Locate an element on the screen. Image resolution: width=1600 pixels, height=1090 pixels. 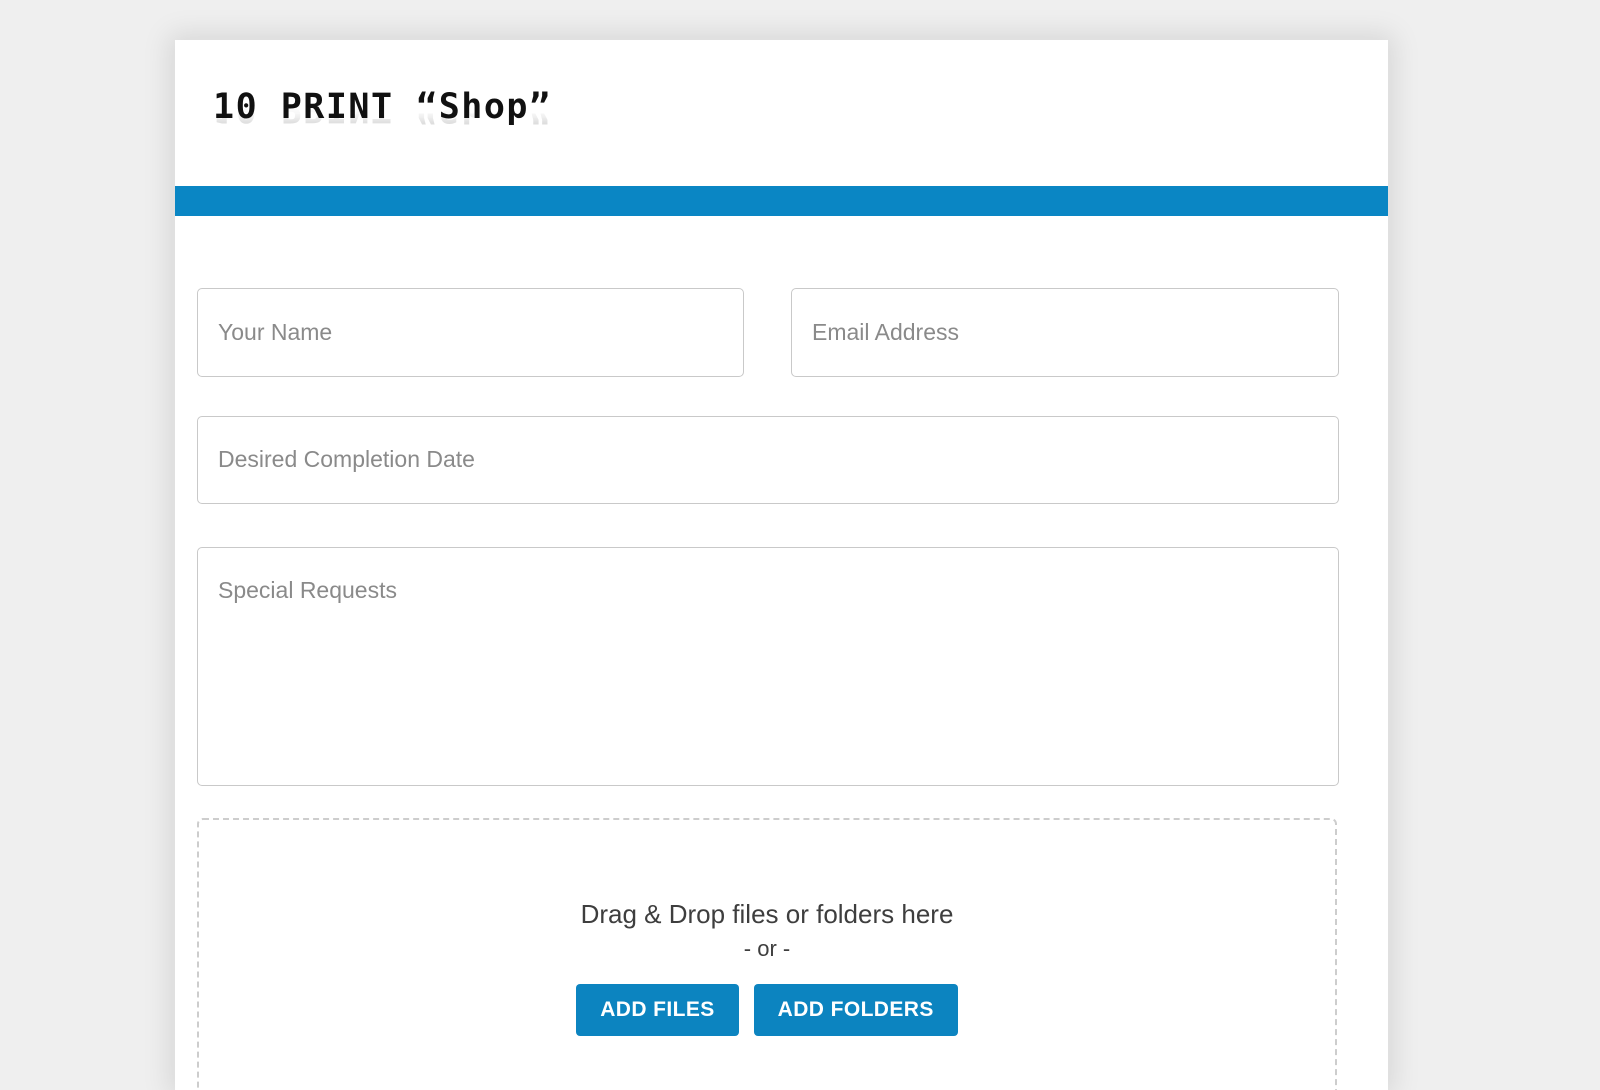
add-folders-button: ADD FOLDERS is located at coordinates (855, 1009).